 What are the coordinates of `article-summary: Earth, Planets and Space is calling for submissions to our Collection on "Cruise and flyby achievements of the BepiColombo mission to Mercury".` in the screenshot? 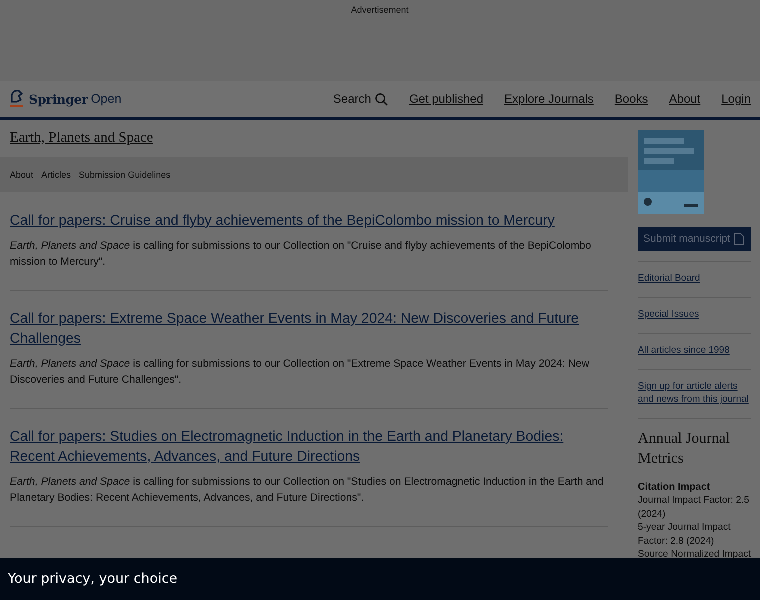 It's located at (301, 254).